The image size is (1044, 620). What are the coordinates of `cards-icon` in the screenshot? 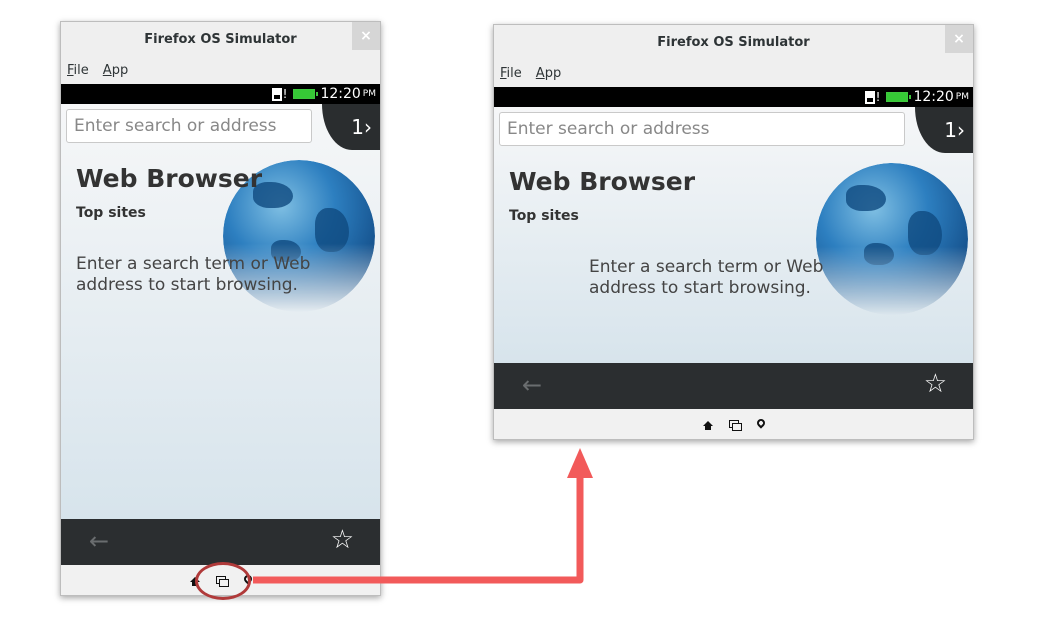 It's located at (735, 425).